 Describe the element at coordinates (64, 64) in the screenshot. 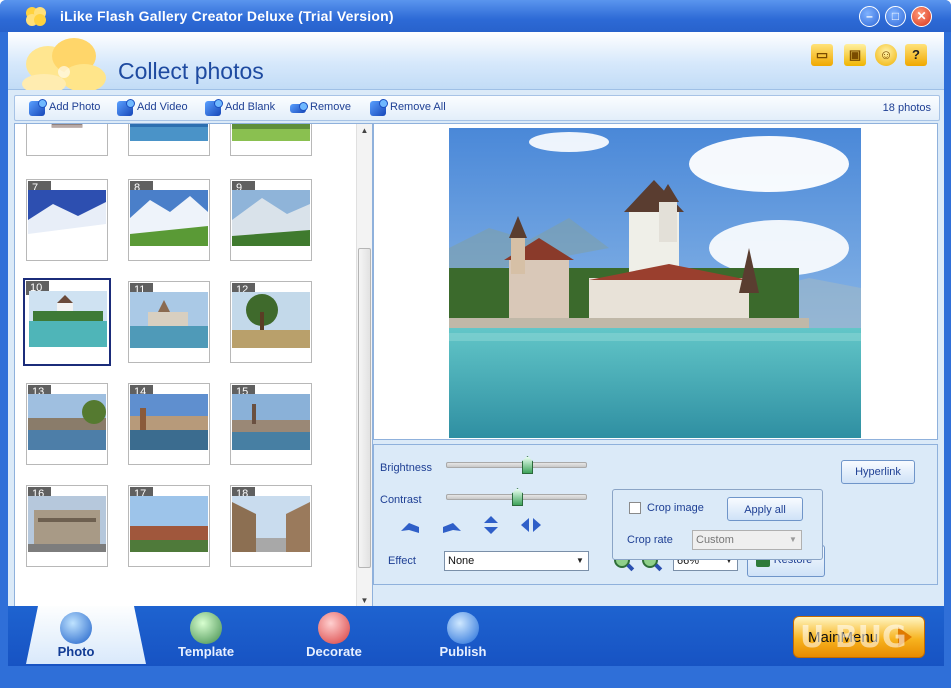

I see `flower-logo-icon` at that location.